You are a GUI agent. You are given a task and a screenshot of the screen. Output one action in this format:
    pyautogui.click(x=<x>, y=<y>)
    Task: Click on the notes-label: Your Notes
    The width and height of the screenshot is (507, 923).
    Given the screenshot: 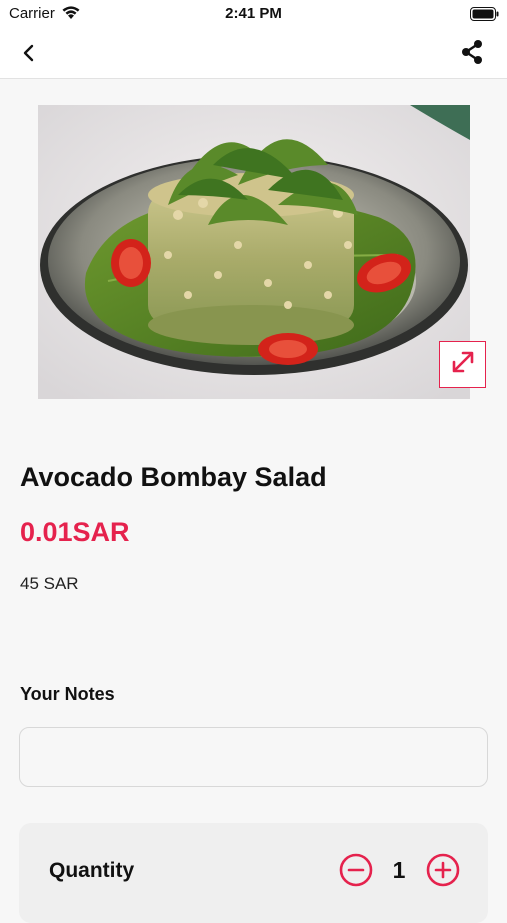 What is the action you would take?
    pyautogui.click(x=67, y=694)
    